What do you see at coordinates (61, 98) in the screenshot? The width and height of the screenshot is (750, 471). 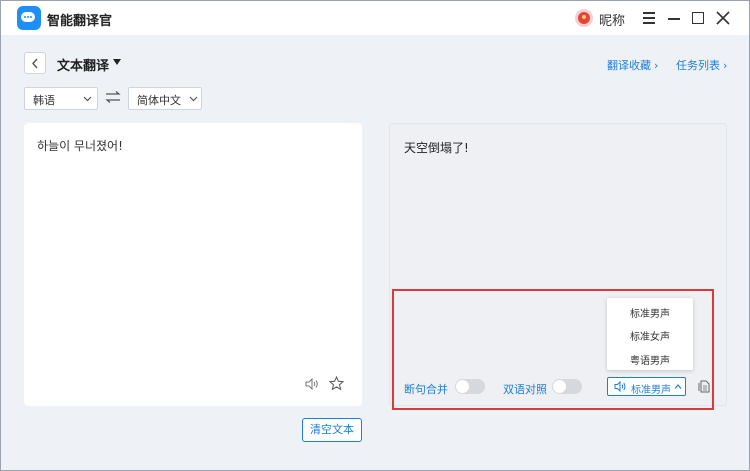 I see `source-language-select: 韩语` at bounding box center [61, 98].